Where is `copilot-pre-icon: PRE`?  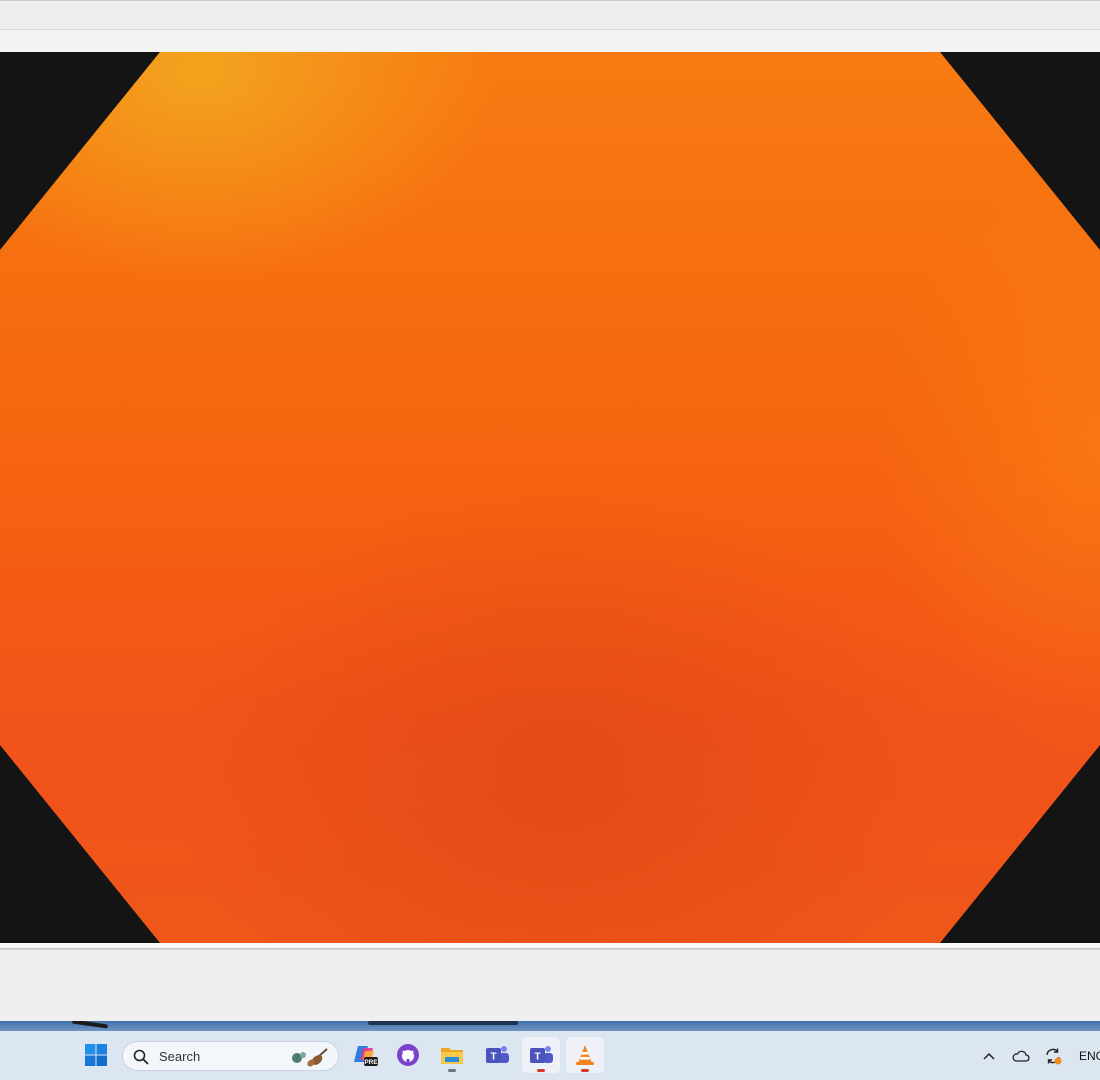
copilot-pre-icon: PRE is located at coordinates (366, 1056).